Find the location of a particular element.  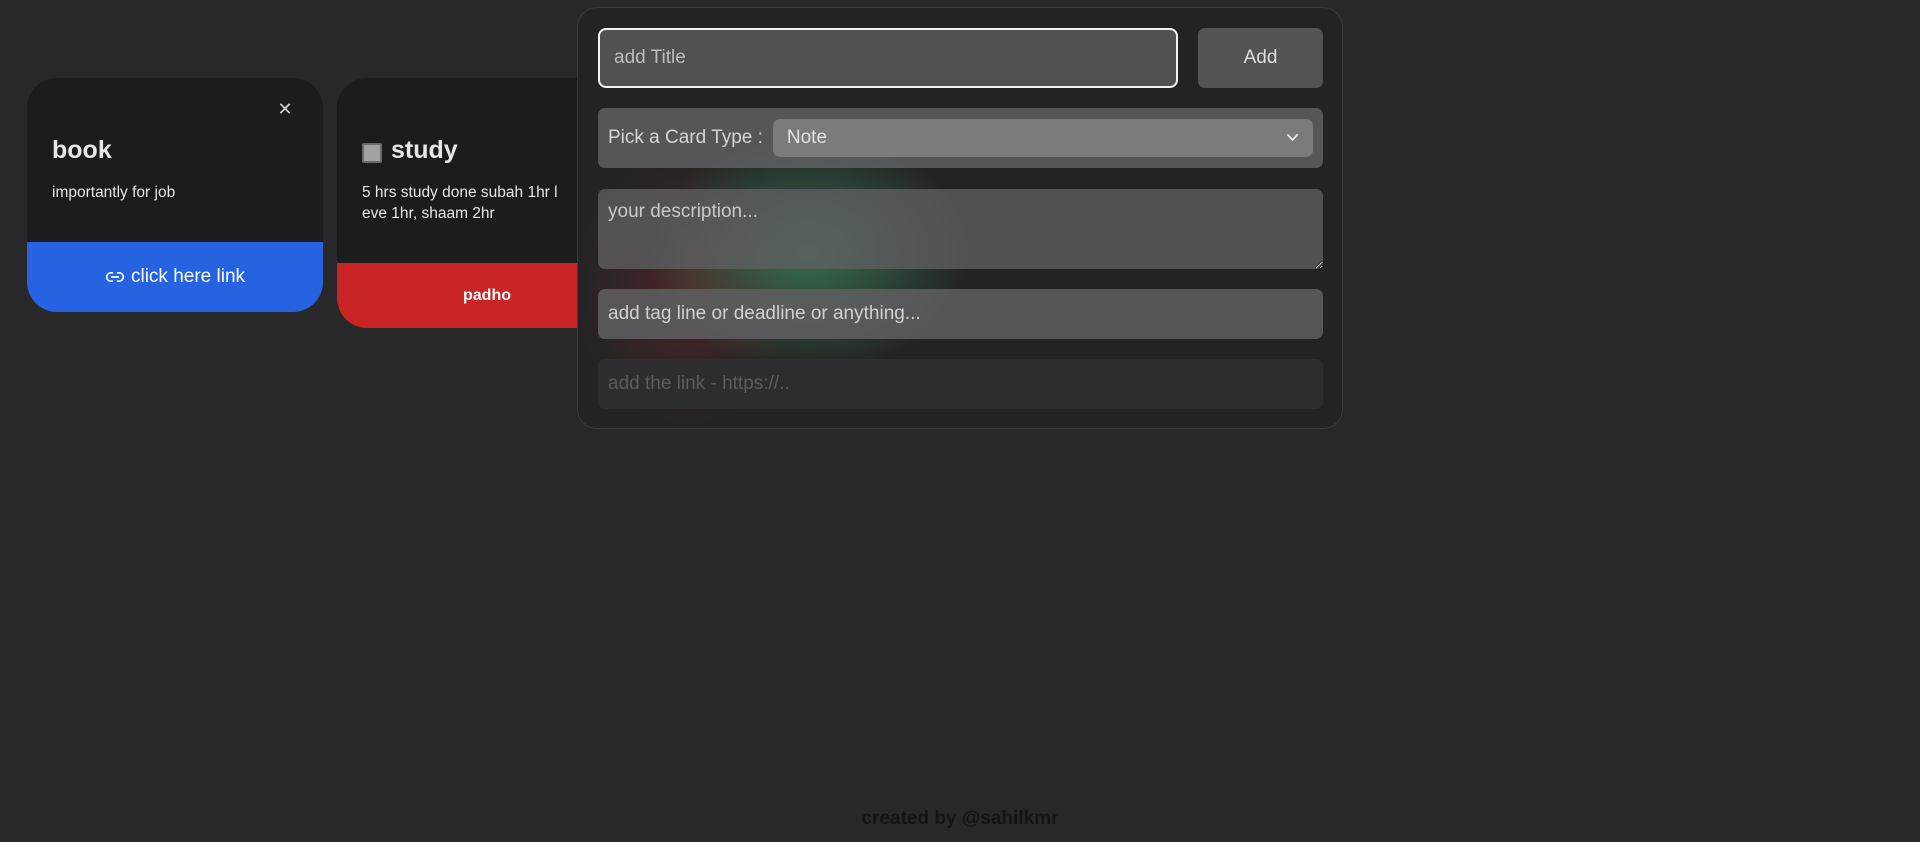

task-checkbox is located at coordinates (372, 153).